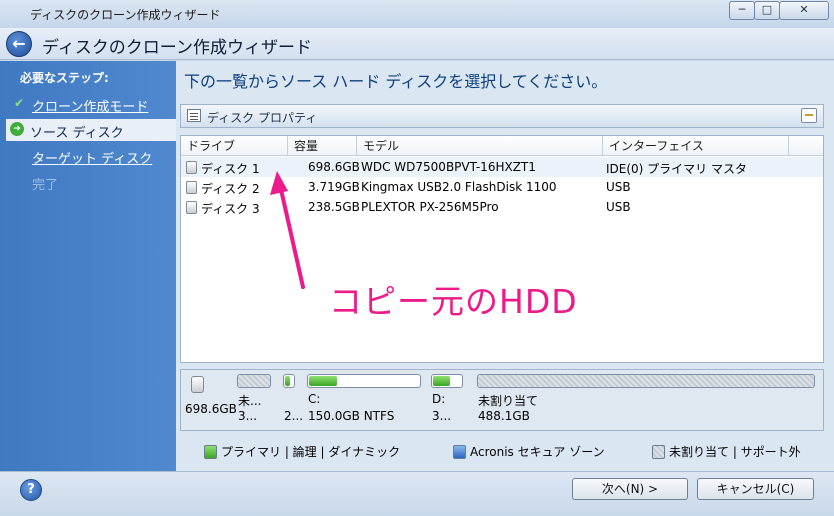  Describe the element at coordinates (302, 451) in the screenshot. I see `legend-primary: プライマリ | 論理 | ダイナミック` at that location.